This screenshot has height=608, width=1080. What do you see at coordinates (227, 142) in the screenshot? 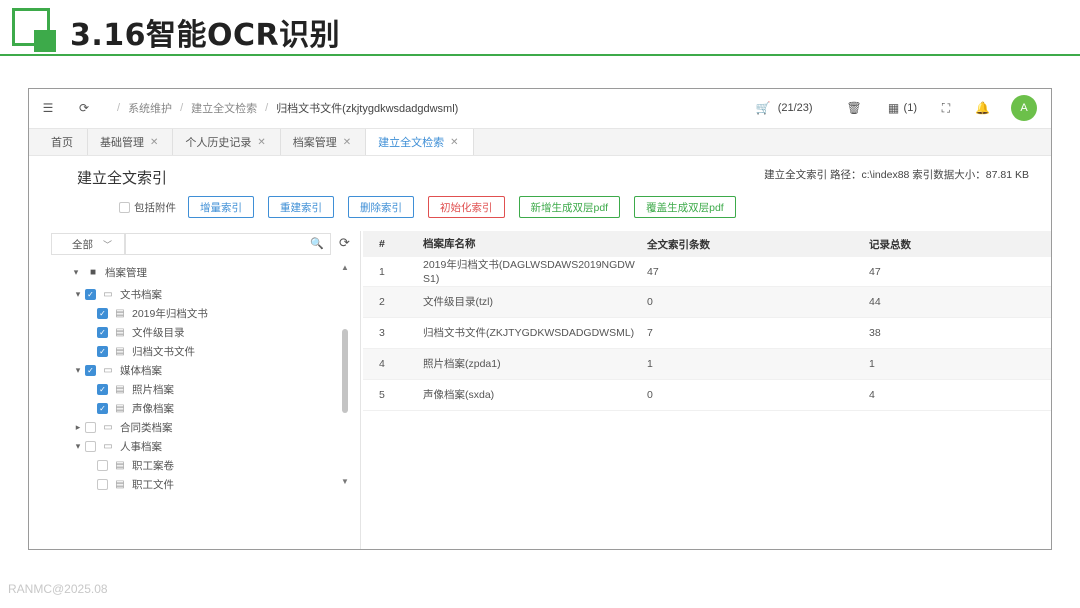
I see `tab-history: 个人历史记录 ✕` at bounding box center [227, 142].